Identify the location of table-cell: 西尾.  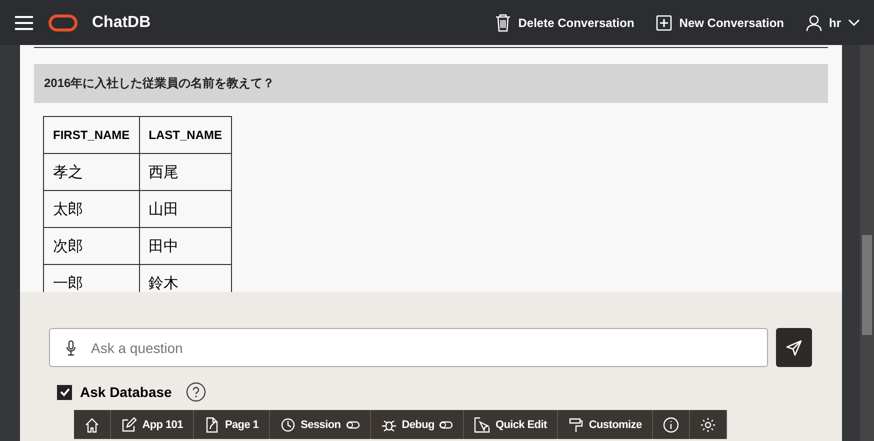
(185, 172).